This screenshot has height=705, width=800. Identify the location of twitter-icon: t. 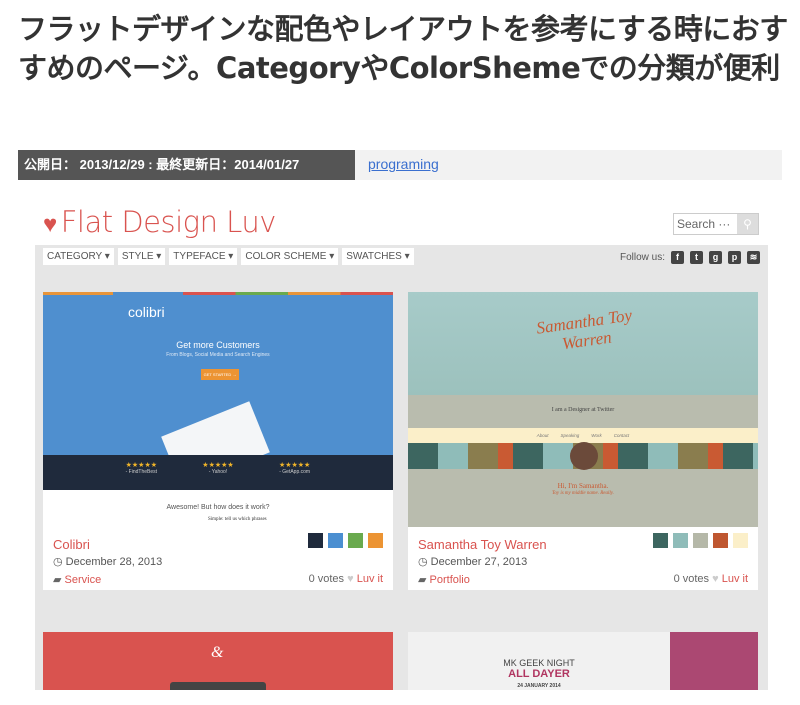
(696, 257).